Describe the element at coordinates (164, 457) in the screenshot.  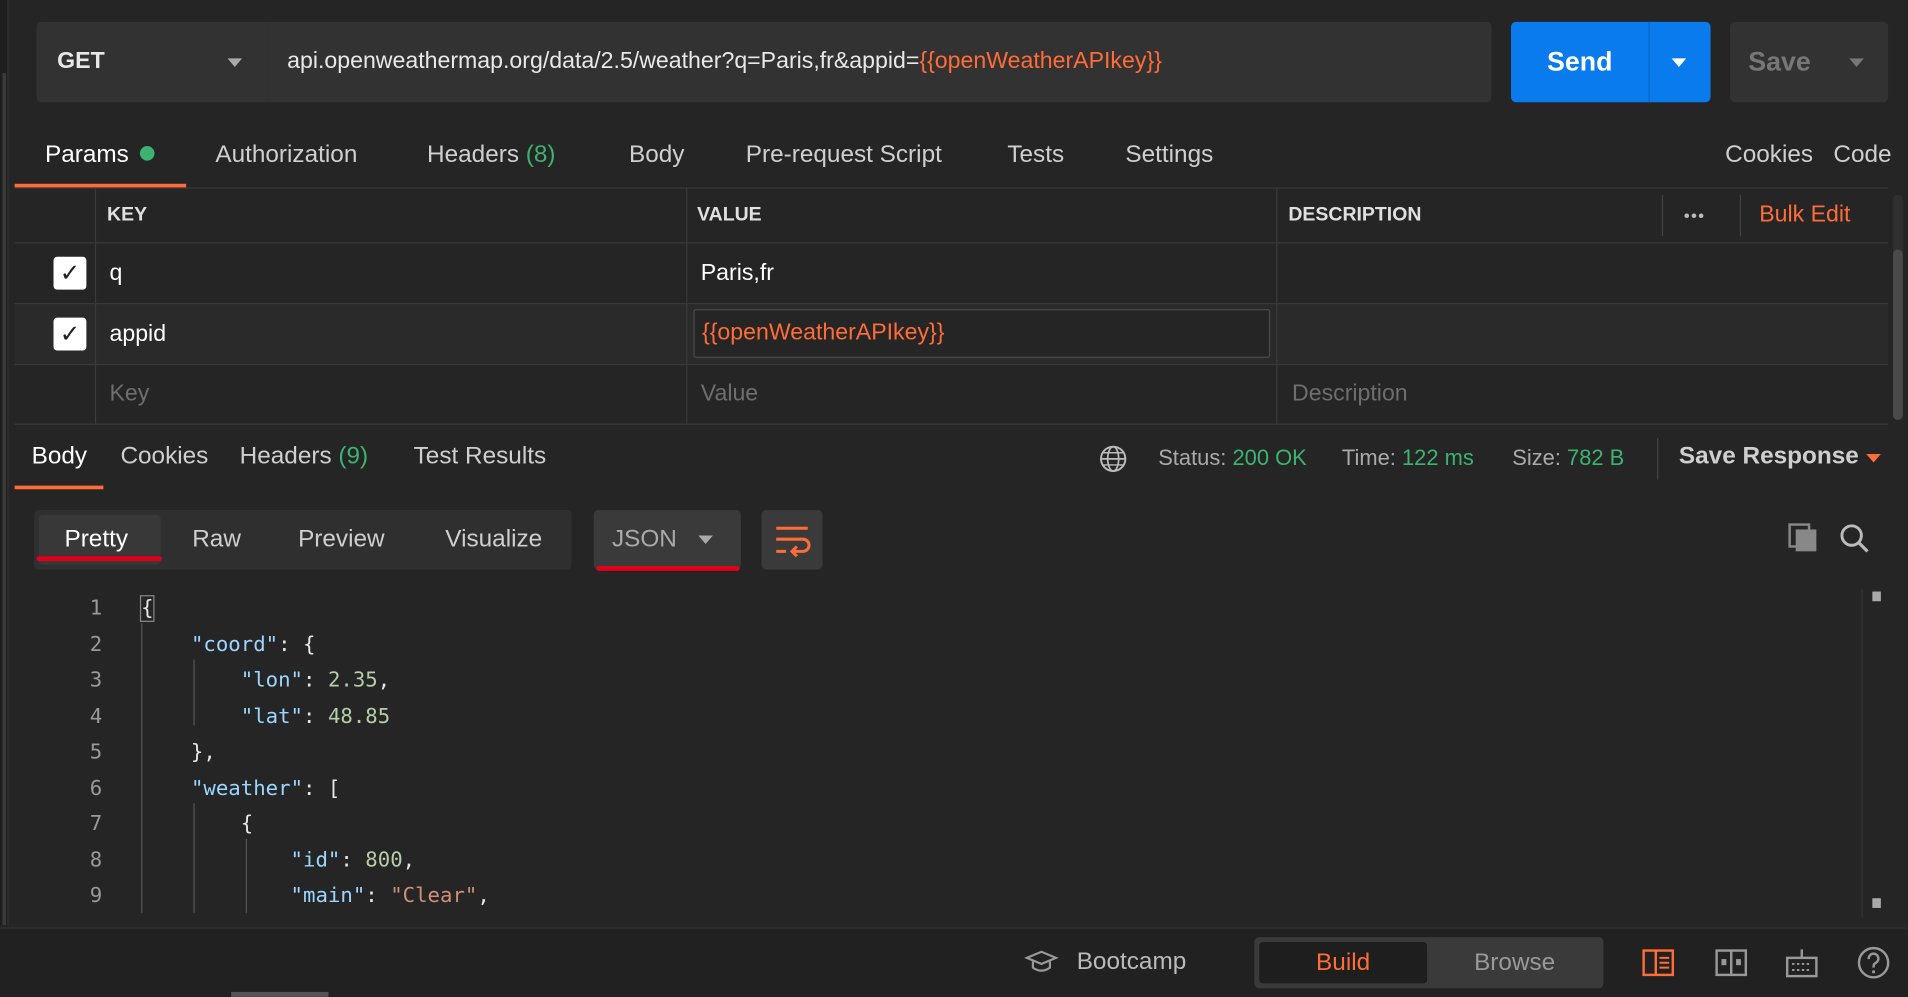
I see `tab-response-cookies: Cookies` at that location.